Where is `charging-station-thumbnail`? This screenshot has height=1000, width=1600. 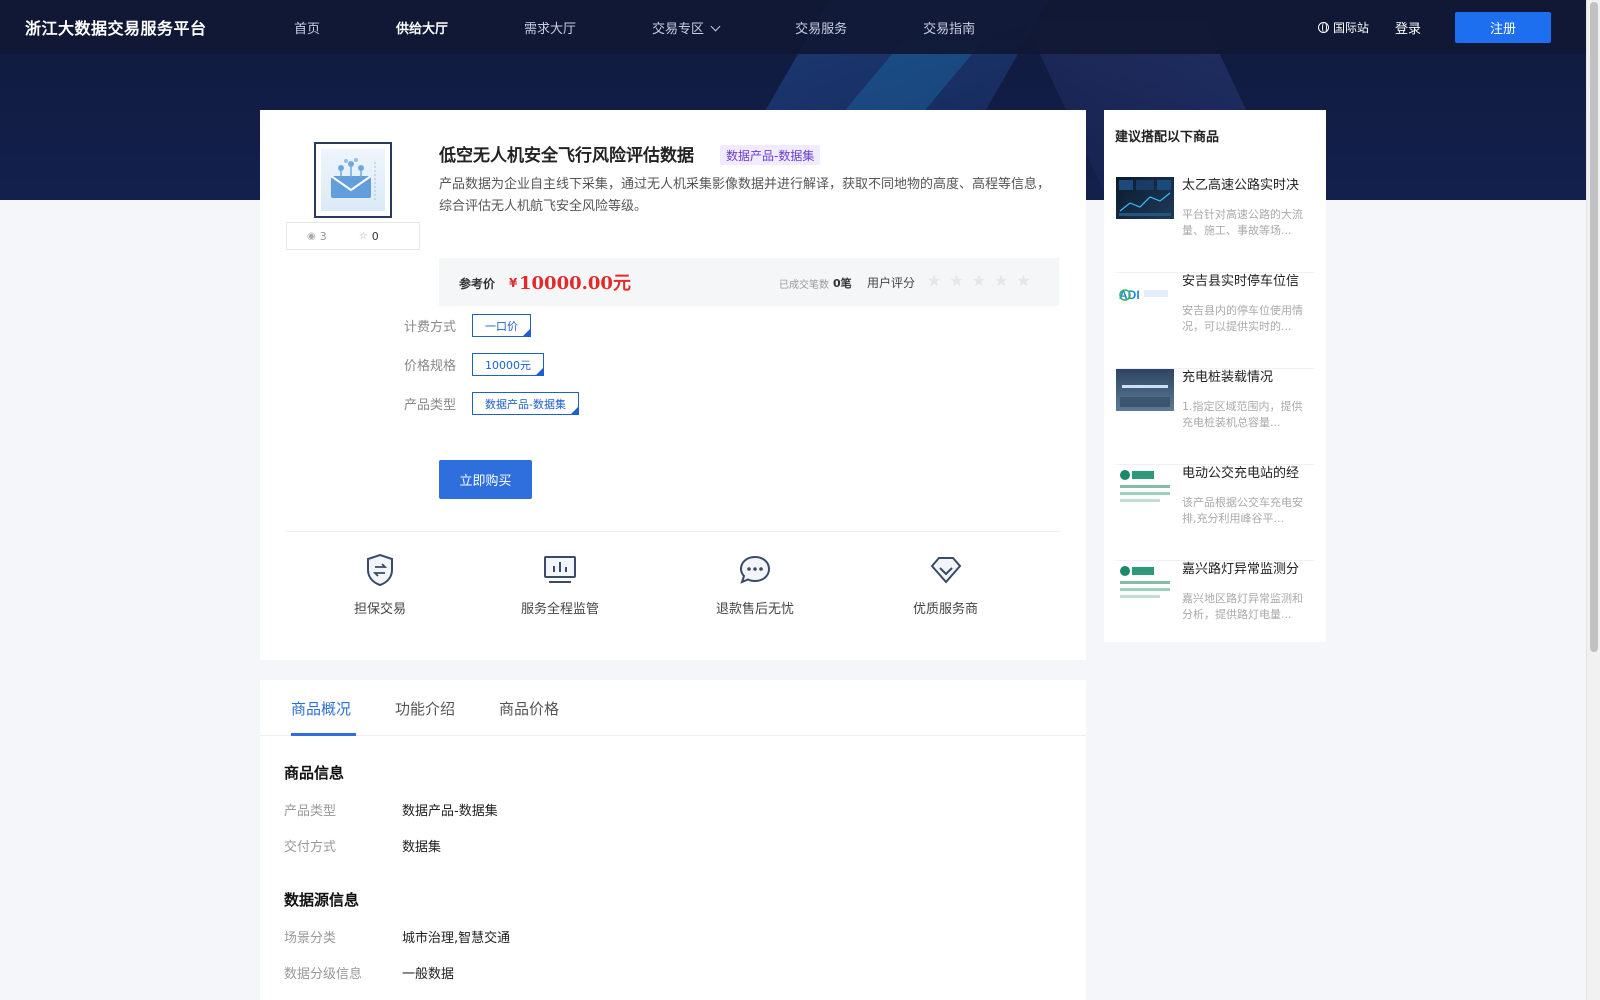 charging-station-thumbnail is located at coordinates (1145, 390).